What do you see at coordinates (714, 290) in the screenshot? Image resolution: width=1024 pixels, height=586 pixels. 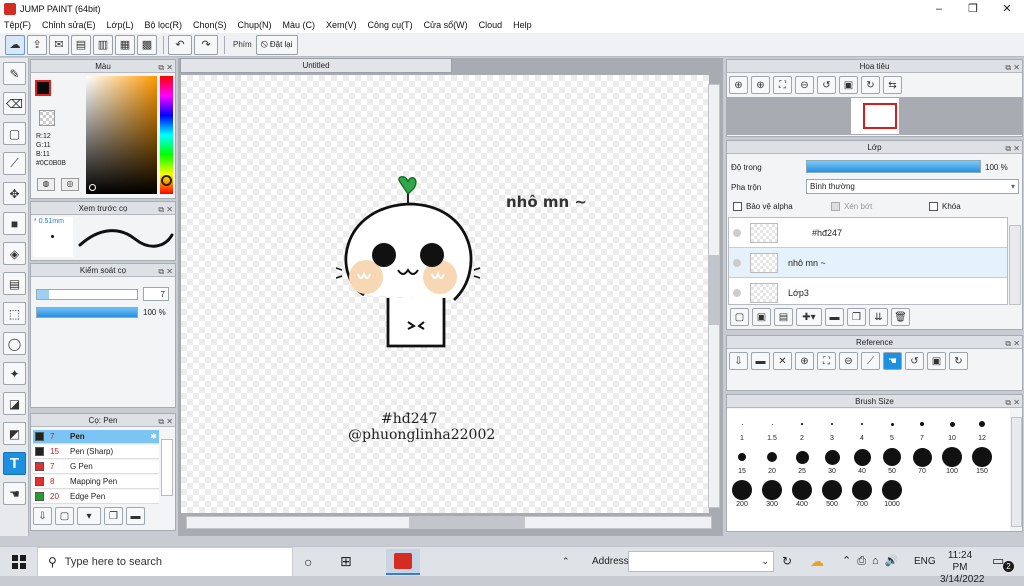 I see `vertical-scroll-thumb` at bounding box center [714, 290].